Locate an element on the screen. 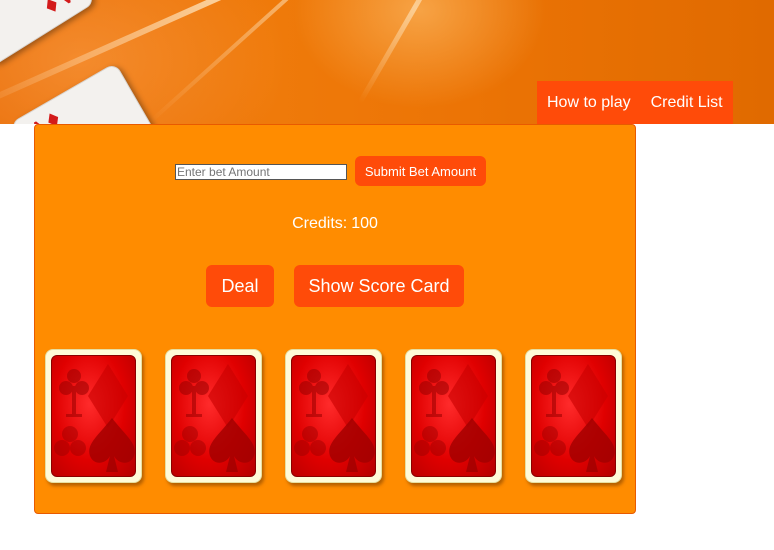 The image size is (774, 550). credits-value: 100 is located at coordinates (364, 223).